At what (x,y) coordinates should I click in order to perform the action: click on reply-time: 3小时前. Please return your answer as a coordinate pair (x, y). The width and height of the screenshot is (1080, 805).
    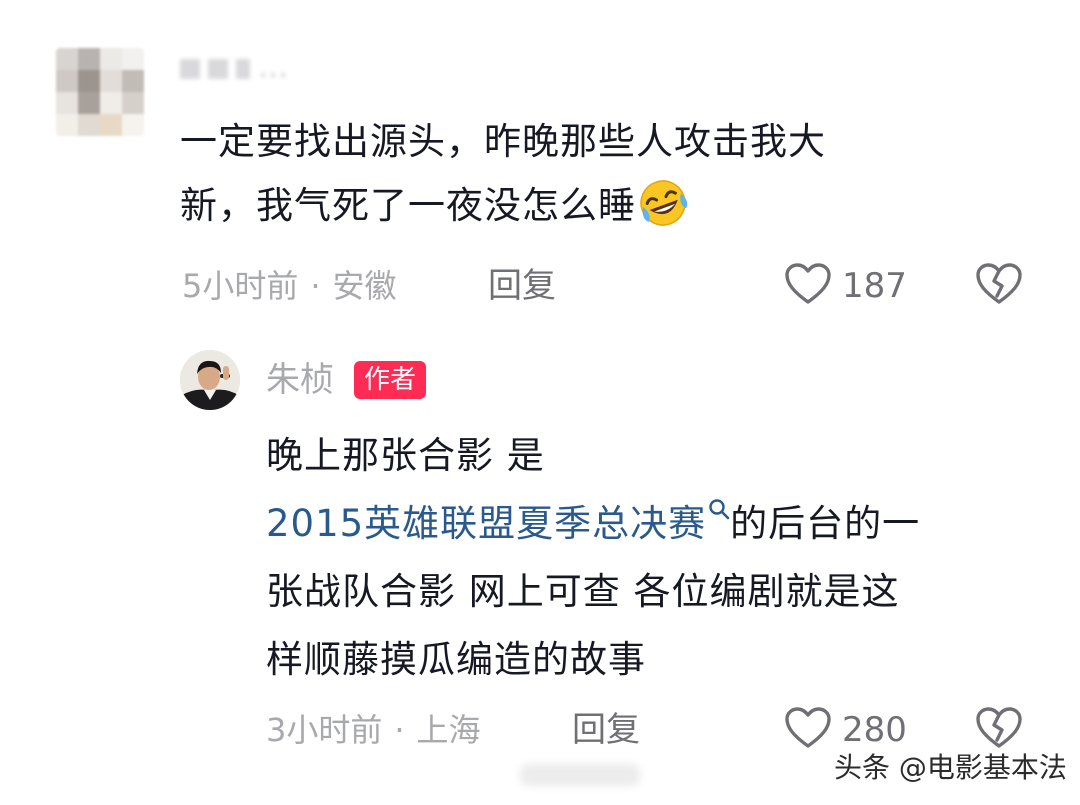
    Looking at the image, I should click on (324, 730).